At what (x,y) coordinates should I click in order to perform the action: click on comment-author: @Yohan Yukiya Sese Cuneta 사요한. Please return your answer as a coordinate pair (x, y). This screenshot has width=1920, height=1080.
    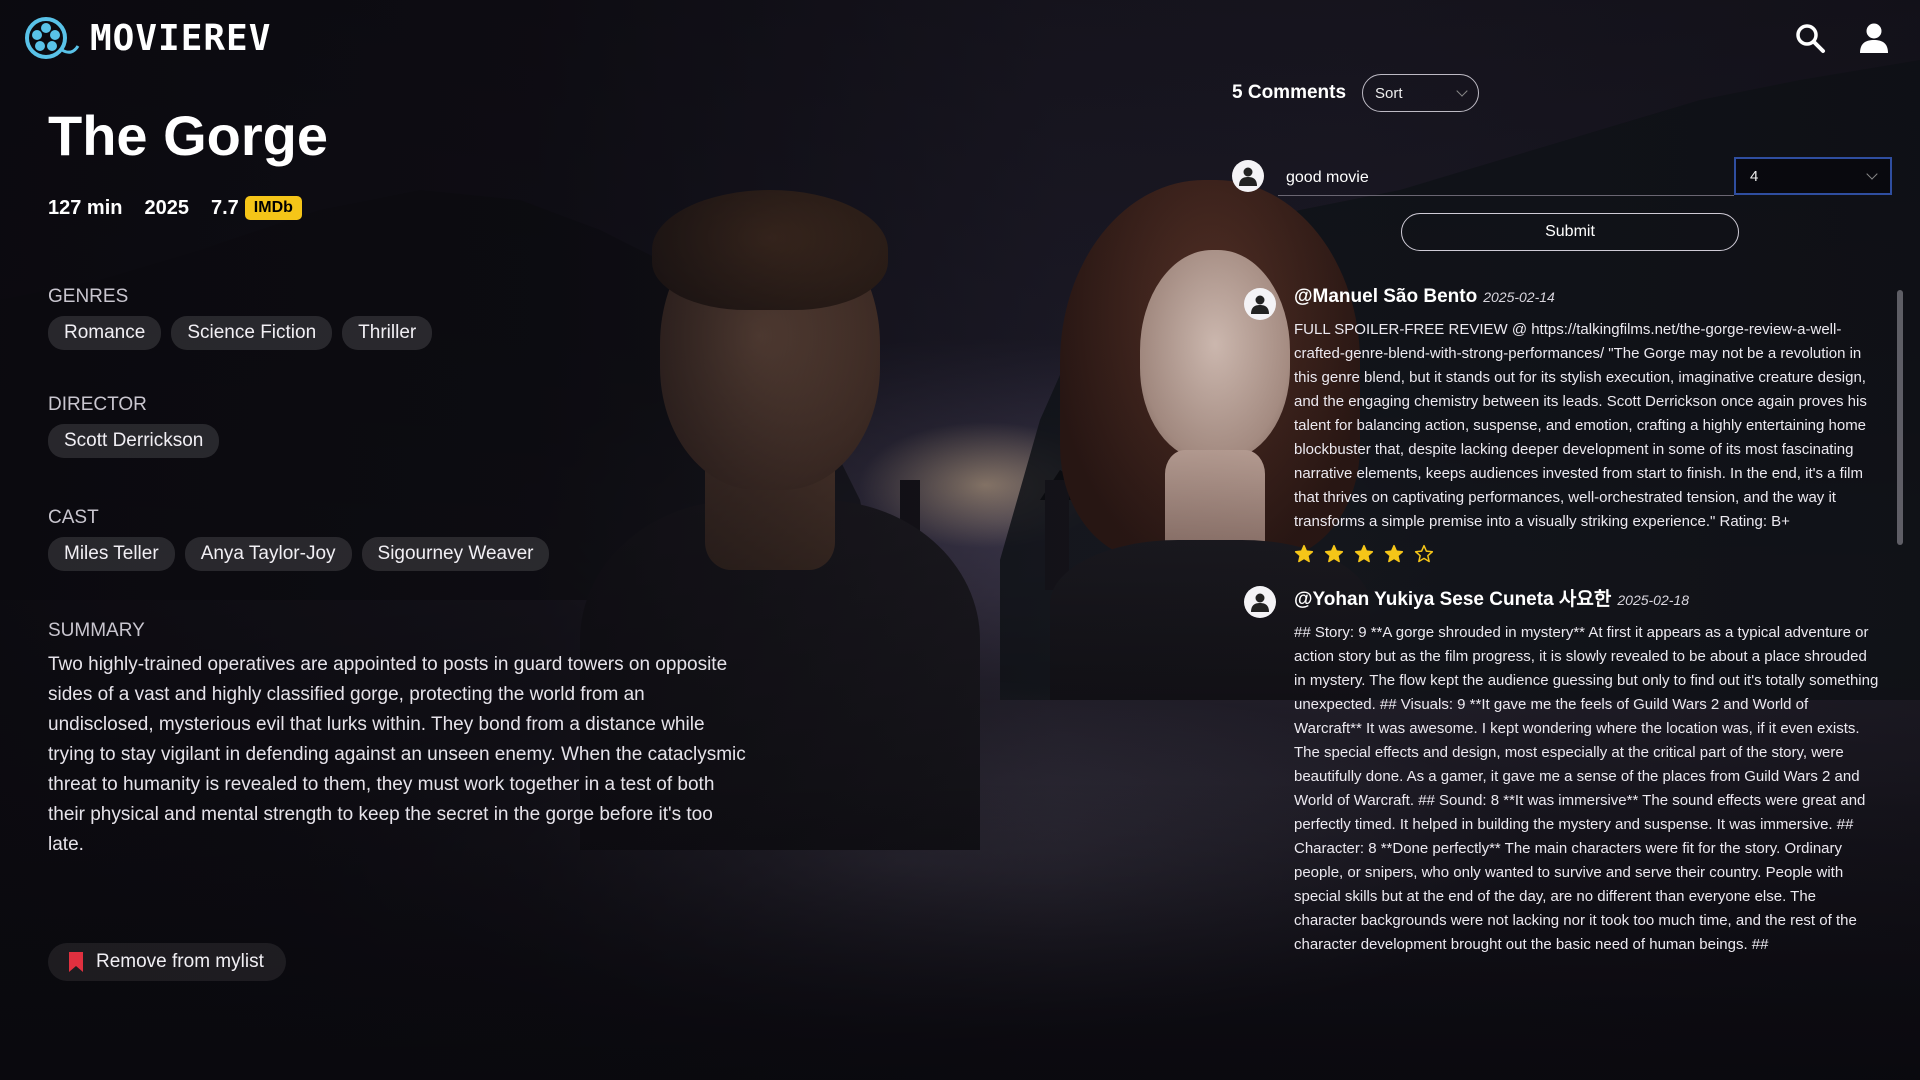
    Looking at the image, I should click on (1452, 597).